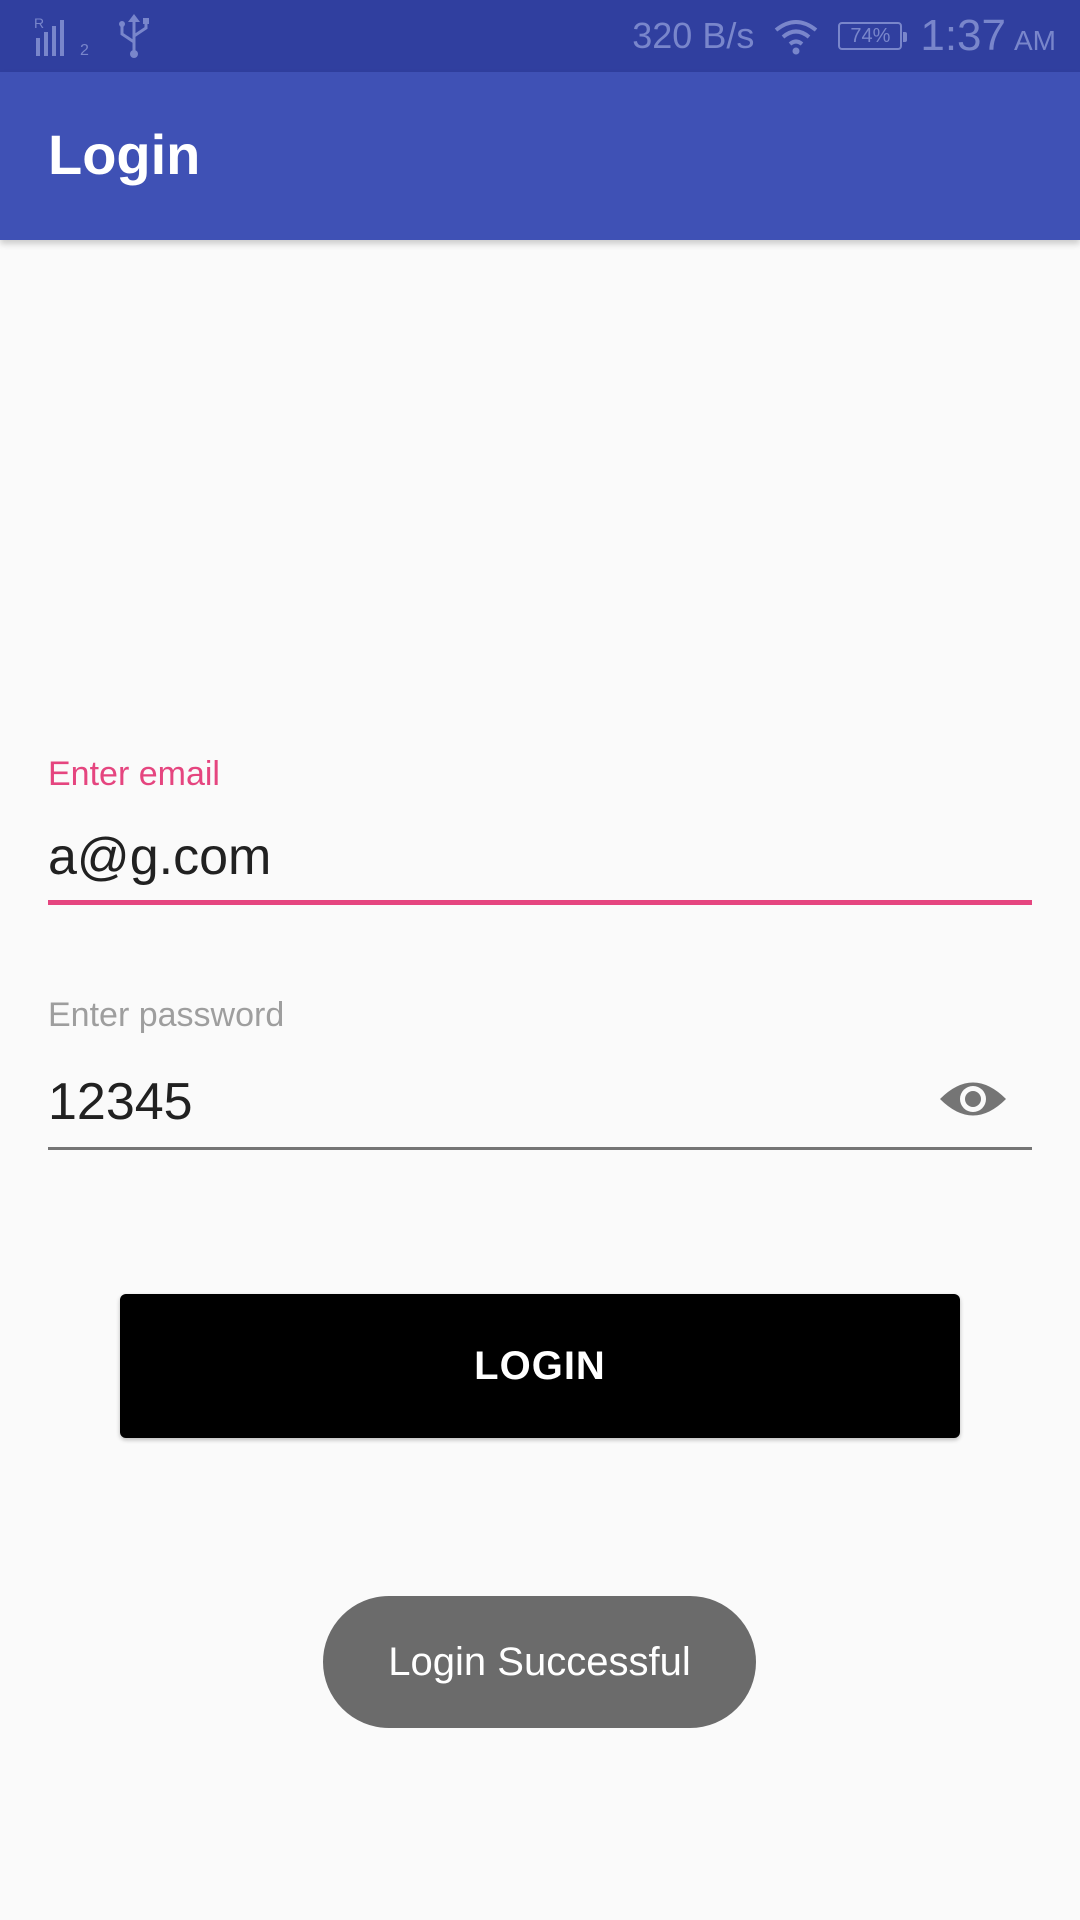 The image size is (1080, 1920). What do you see at coordinates (963, 35) in the screenshot?
I see `clock-time: 1:37` at bounding box center [963, 35].